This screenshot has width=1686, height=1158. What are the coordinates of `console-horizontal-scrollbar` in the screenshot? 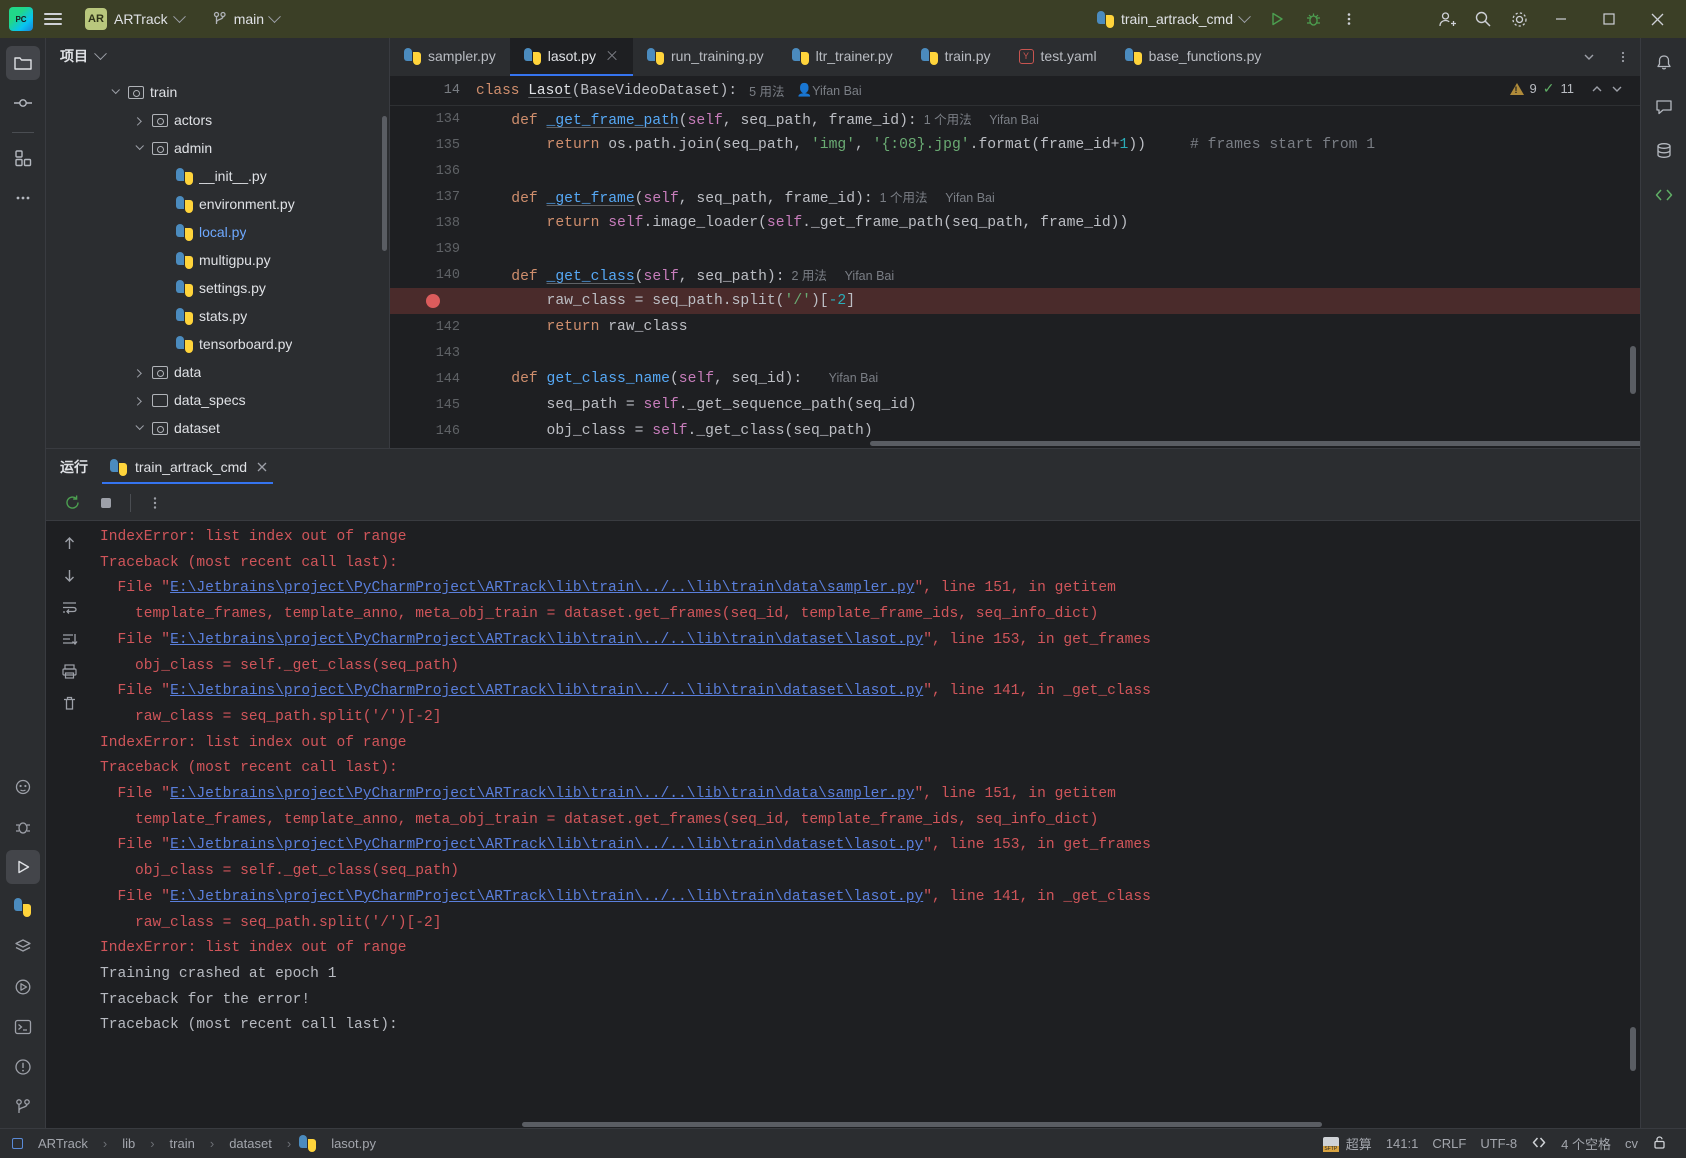 It's located at (922, 1124).